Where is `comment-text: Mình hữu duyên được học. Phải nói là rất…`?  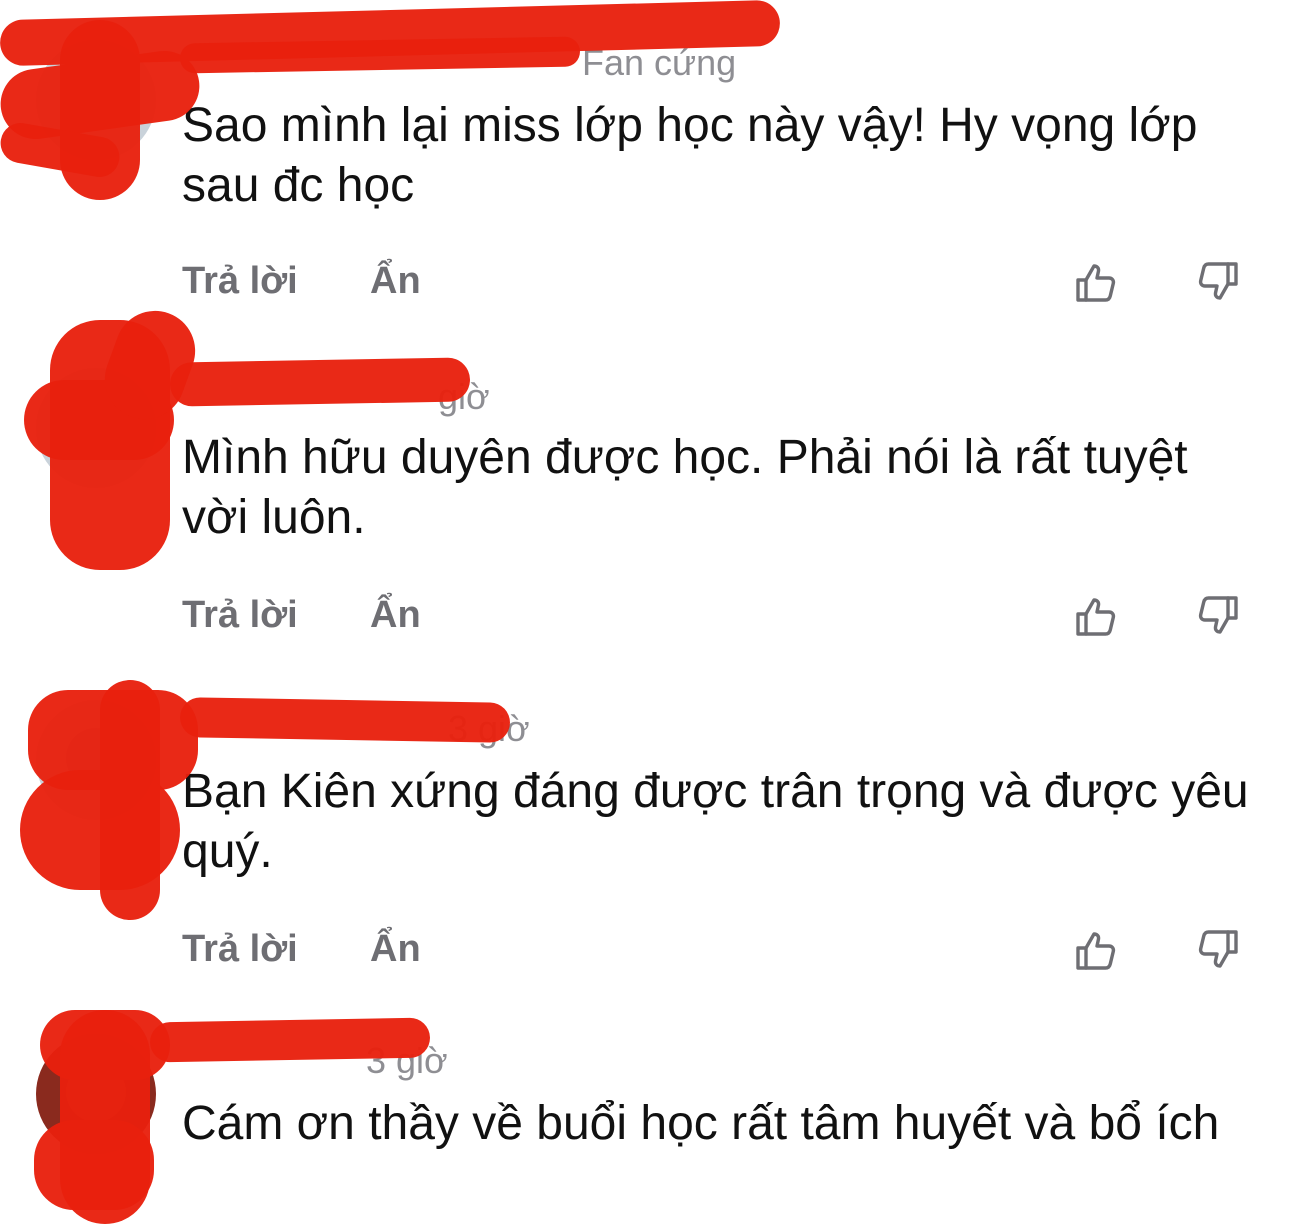 comment-text: Mình hữu duyên được học. Phải nói là rất… is located at coordinates (685, 487).